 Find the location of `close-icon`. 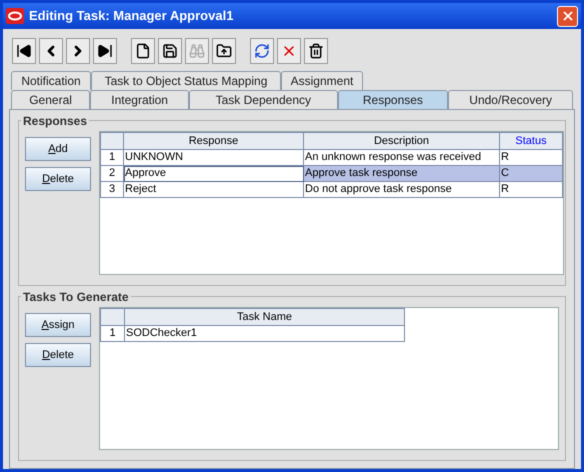

close-icon is located at coordinates (567, 16).